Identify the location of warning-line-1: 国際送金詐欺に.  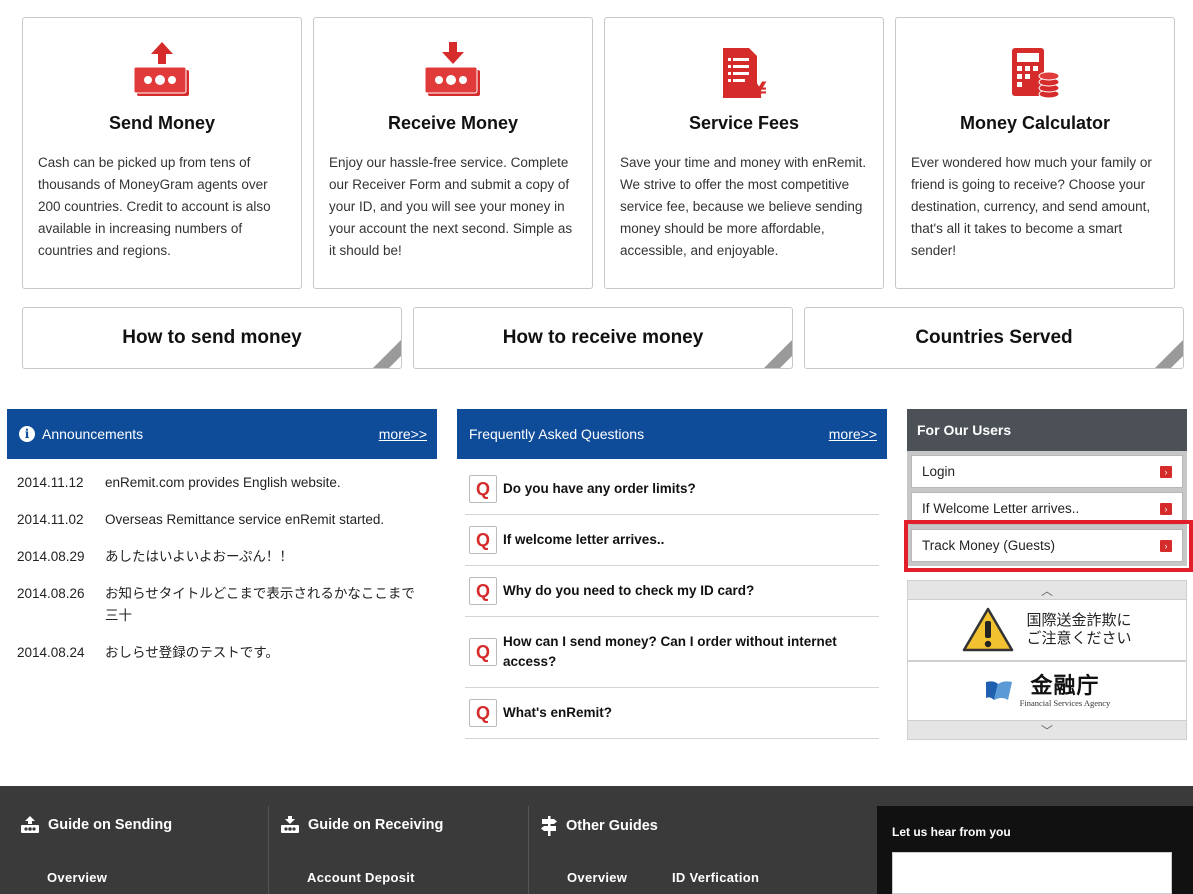
(1079, 620).